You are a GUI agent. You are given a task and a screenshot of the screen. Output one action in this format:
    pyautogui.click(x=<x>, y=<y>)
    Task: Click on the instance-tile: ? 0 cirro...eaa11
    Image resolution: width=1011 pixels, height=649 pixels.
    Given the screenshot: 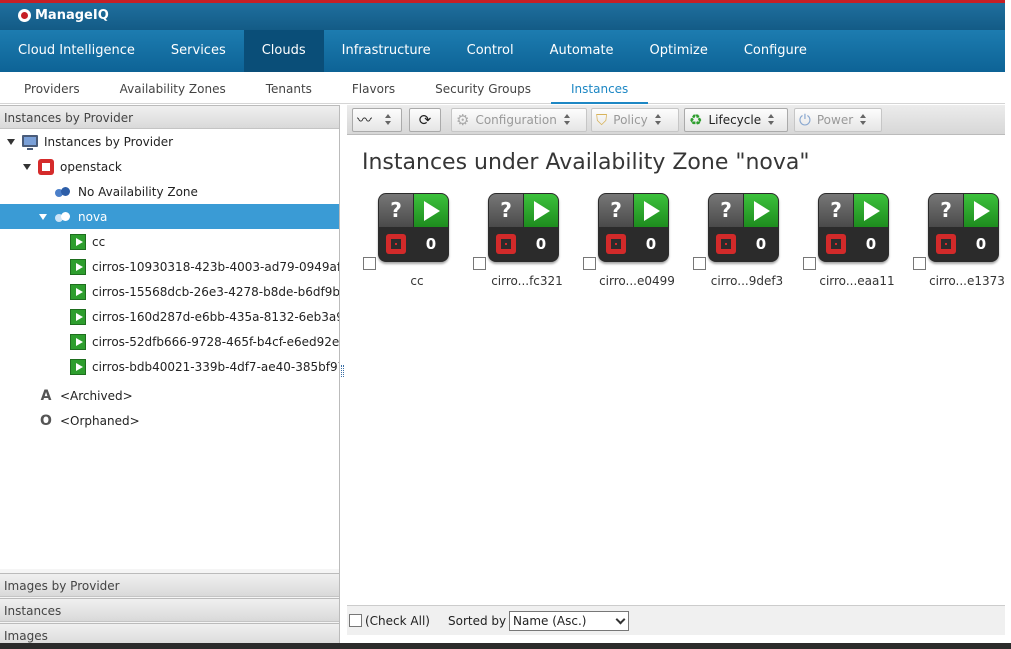 What is the action you would take?
    pyautogui.click(x=842, y=242)
    